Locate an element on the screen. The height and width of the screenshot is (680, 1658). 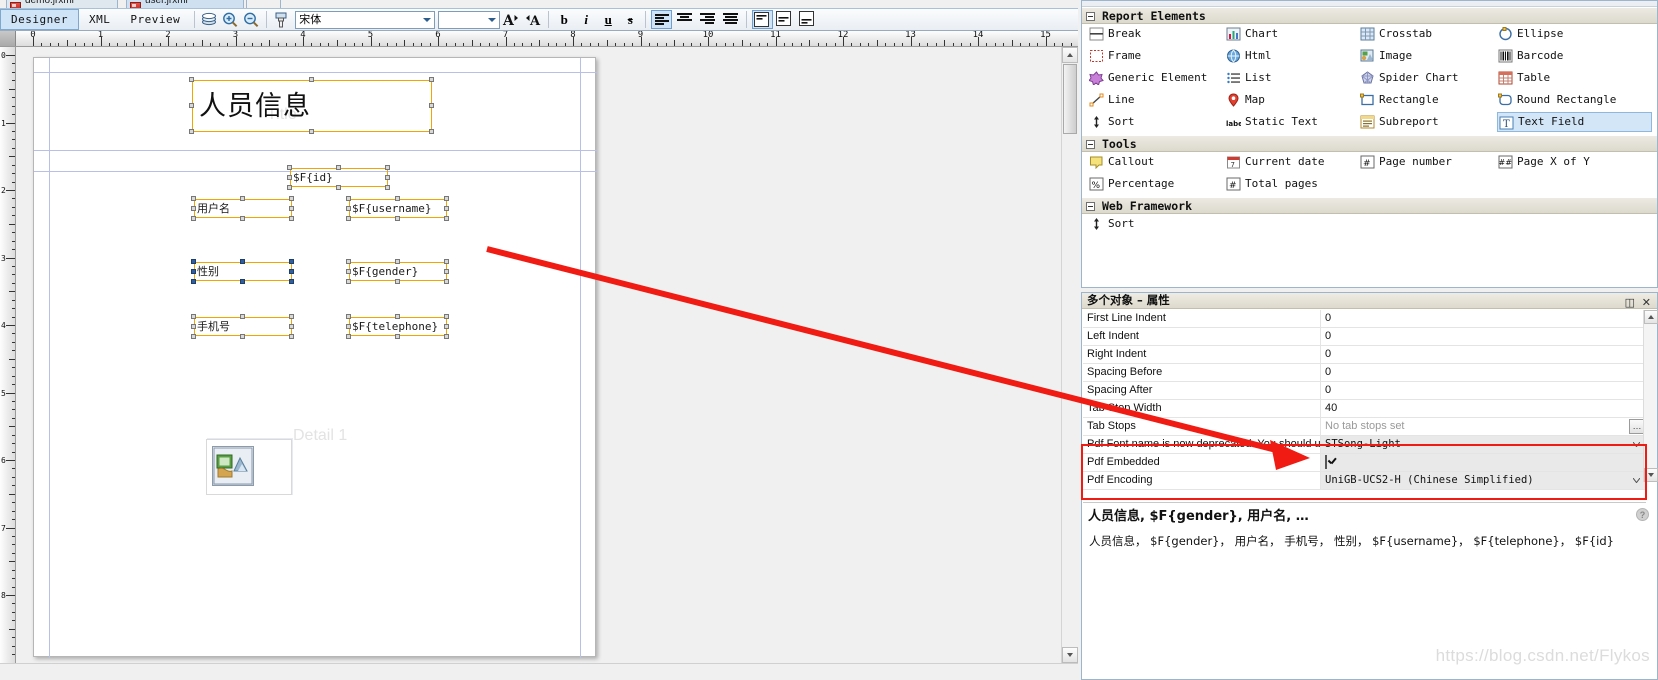
palette-item-crosstab: Crosstab is located at coordinates (1428, 34).